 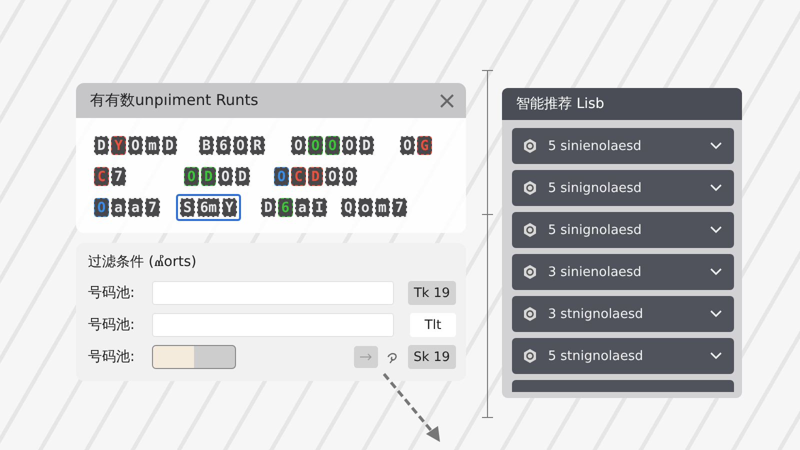 I want to click on tile-group: O O O O D, so click(x=332, y=145).